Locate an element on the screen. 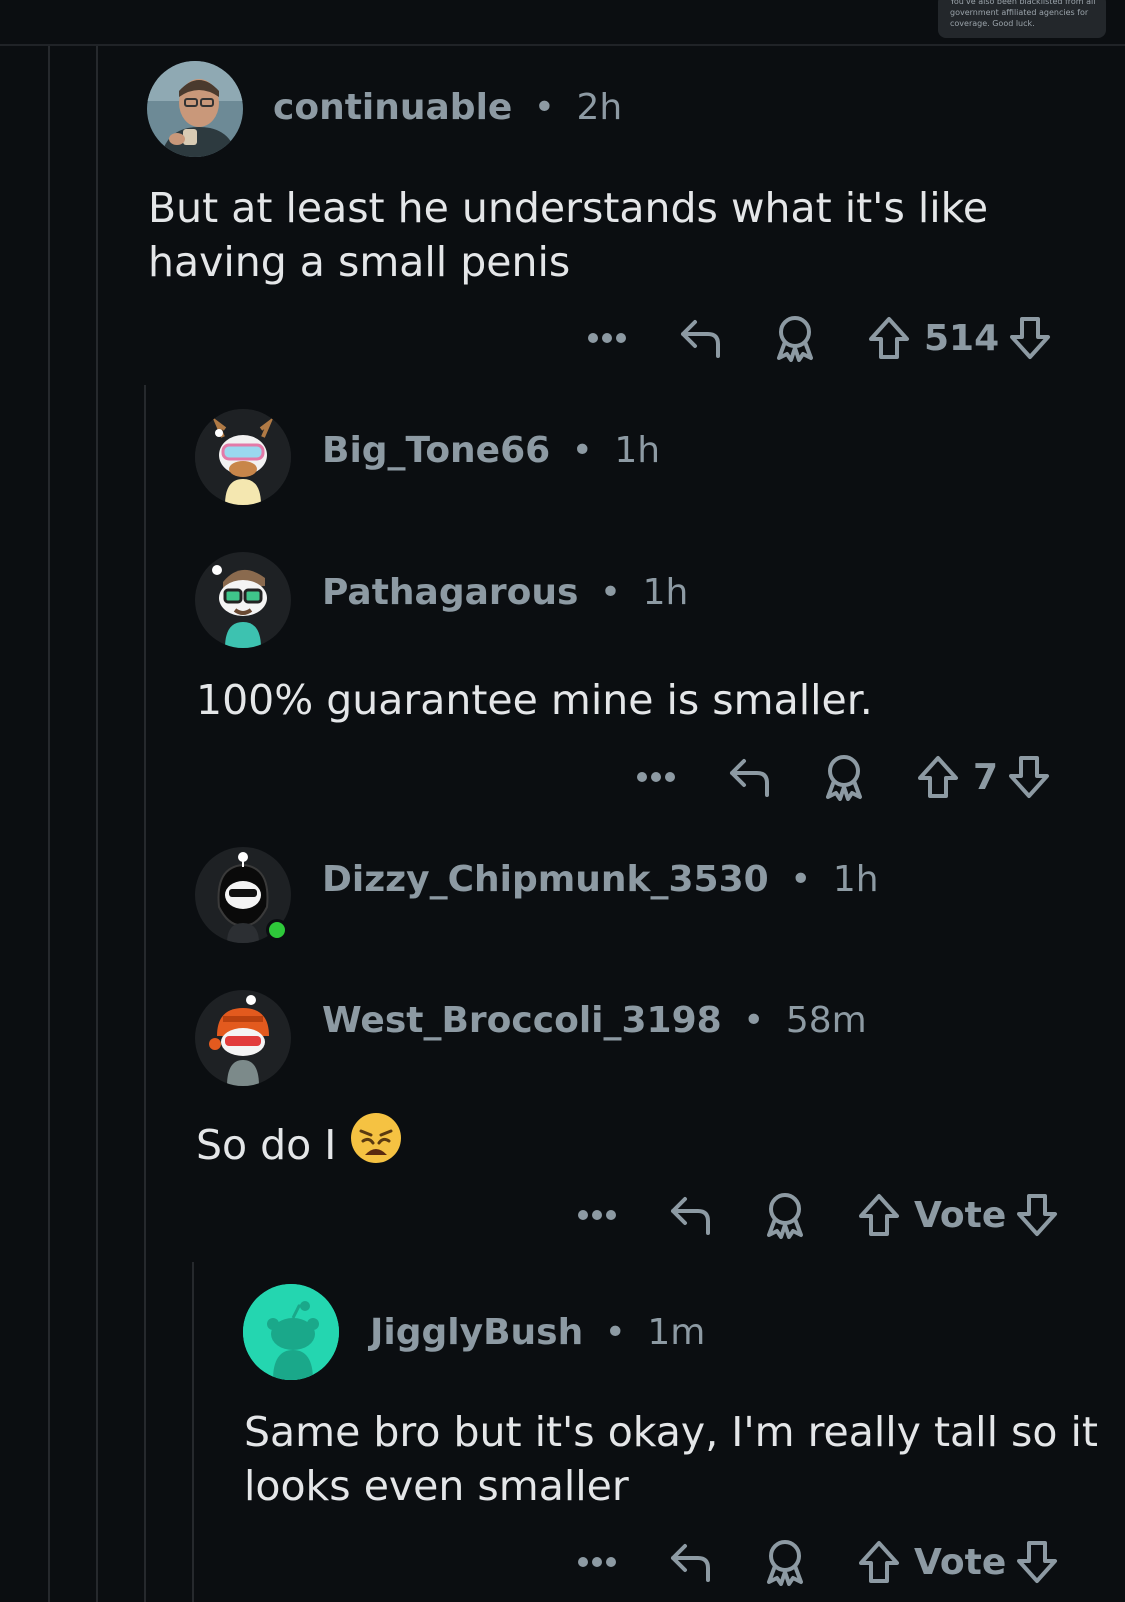  username: Dizzy_Chipmunk_3530 is located at coordinates (545, 879).